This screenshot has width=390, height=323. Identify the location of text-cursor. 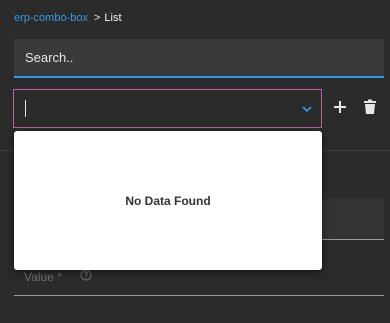
(25, 108).